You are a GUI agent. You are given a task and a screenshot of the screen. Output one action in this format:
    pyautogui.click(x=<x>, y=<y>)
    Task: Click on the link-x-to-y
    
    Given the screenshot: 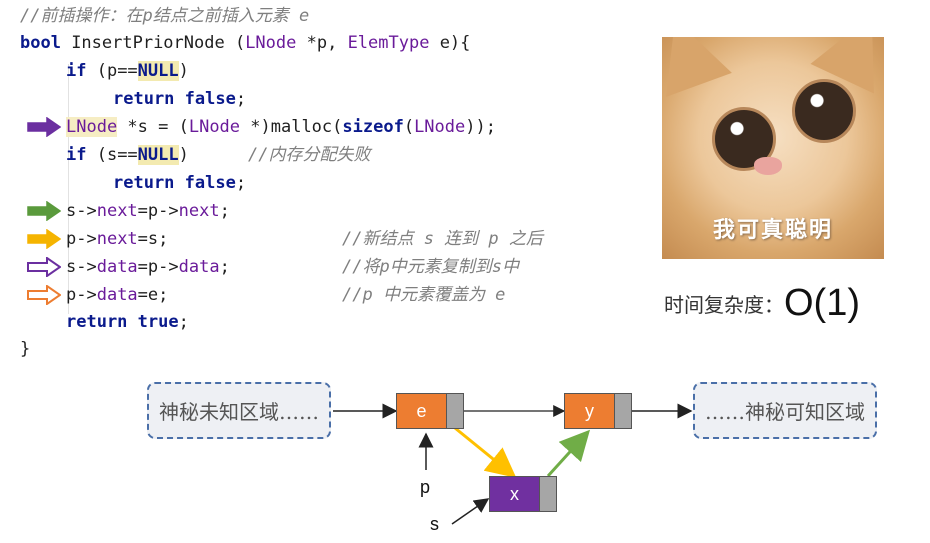 What is the action you would take?
    pyautogui.click(x=568, y=453)
    